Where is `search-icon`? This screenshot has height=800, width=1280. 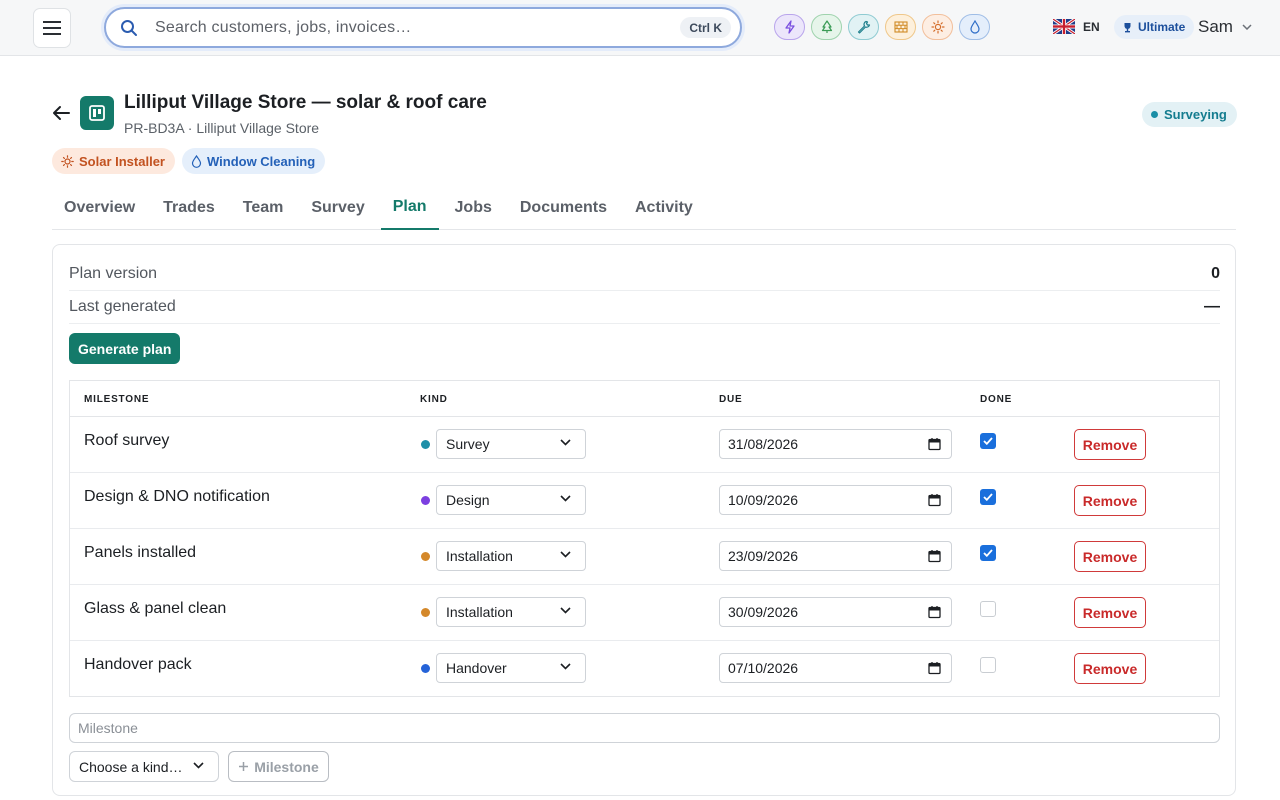
search-icon is located at coordinates (129, 28).